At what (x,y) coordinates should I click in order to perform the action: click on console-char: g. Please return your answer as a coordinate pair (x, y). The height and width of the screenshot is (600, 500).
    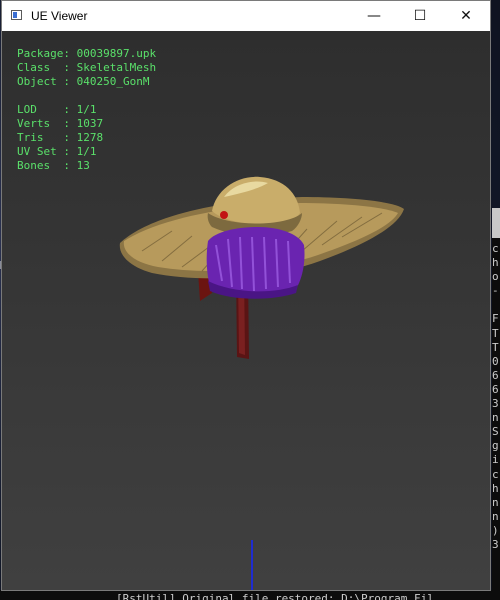
    Looking at the image, I should click on (495, 446).